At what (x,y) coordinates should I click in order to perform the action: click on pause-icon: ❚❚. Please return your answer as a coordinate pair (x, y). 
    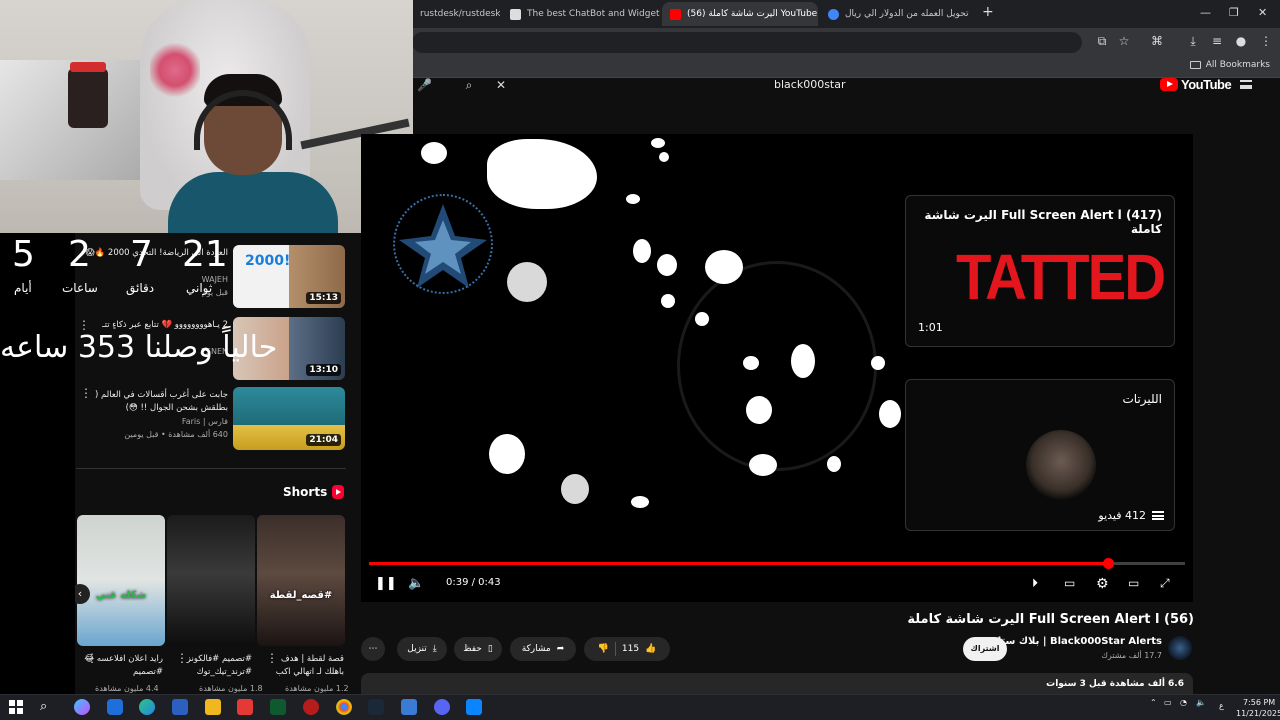
    Looking at the image, I should click on (386, 583).